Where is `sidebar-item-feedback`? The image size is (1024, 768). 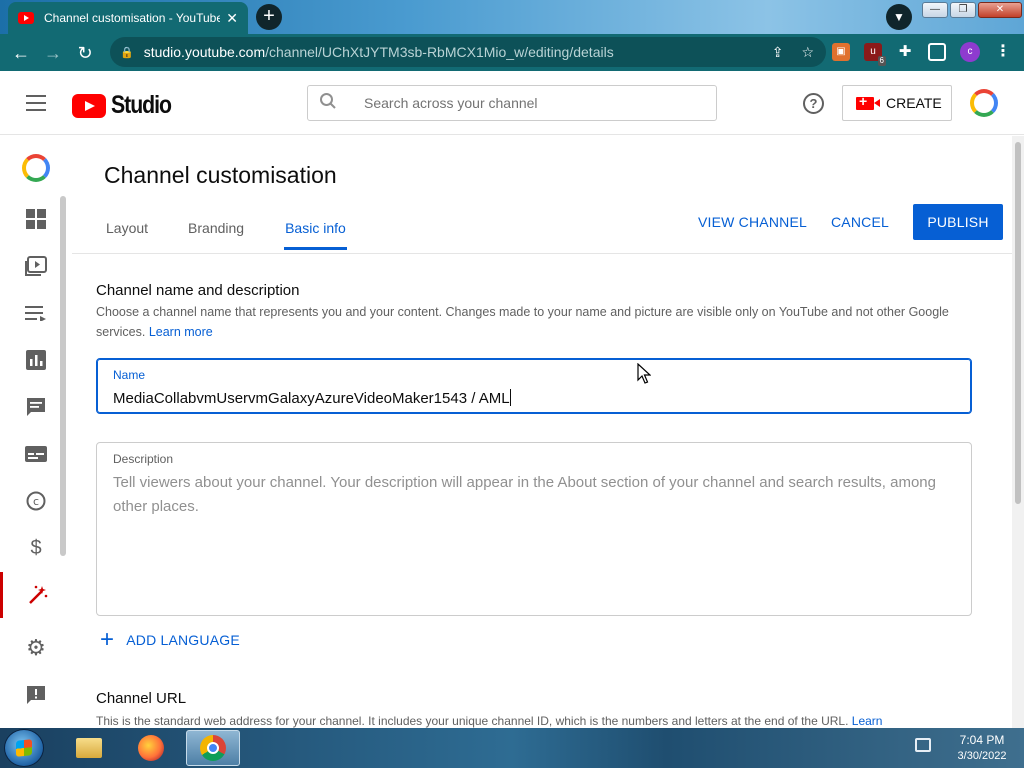
sidebar-item-feedback is located at coordinates (36, 695).